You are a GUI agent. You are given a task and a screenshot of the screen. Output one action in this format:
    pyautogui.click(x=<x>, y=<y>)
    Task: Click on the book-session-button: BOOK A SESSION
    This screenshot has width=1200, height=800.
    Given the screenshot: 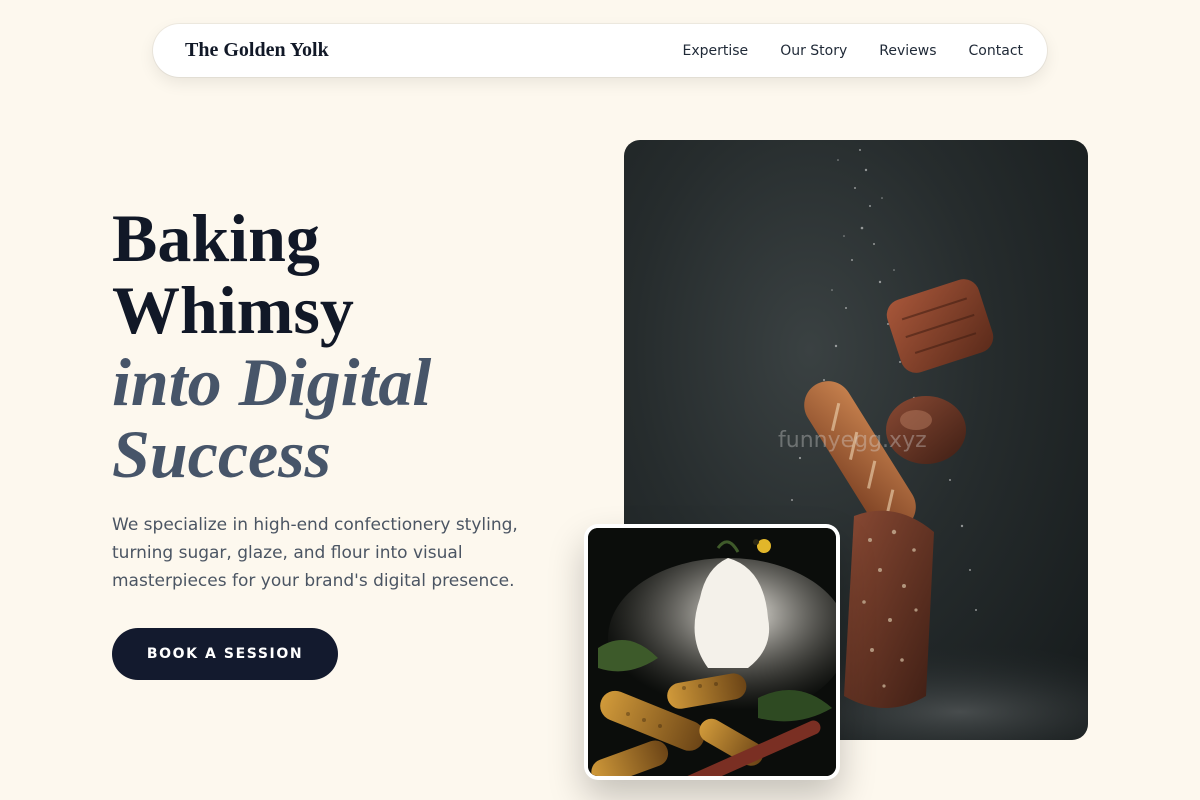 What is the action you would take?
    pyautogui.click(x=225, y=654)
    